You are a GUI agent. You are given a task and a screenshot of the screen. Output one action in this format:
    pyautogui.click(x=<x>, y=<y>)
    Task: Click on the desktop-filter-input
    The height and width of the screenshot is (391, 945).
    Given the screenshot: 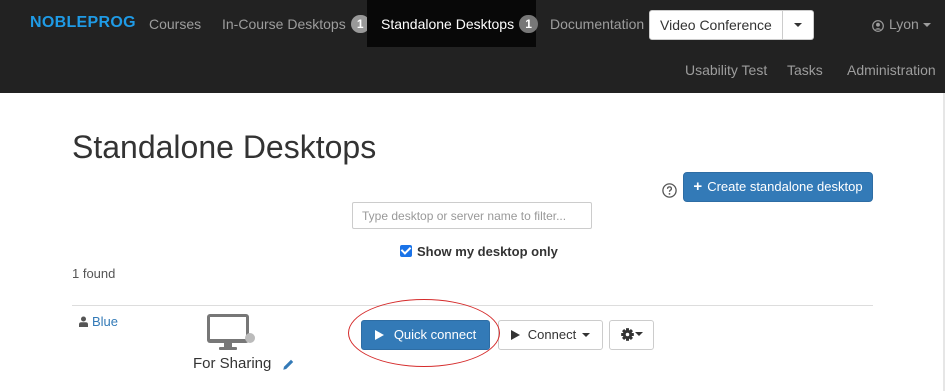 What is the action you would take?
    pyautogui.click(x=472, y=215)
    